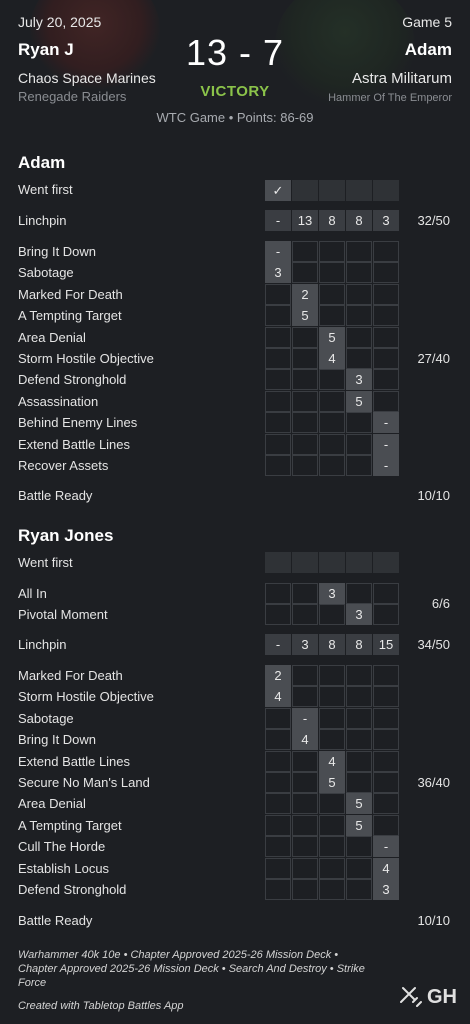  Describe the element at coordinates (433, 920) in the screenshot. I see `battle-ready-total: 10/10` at that location.